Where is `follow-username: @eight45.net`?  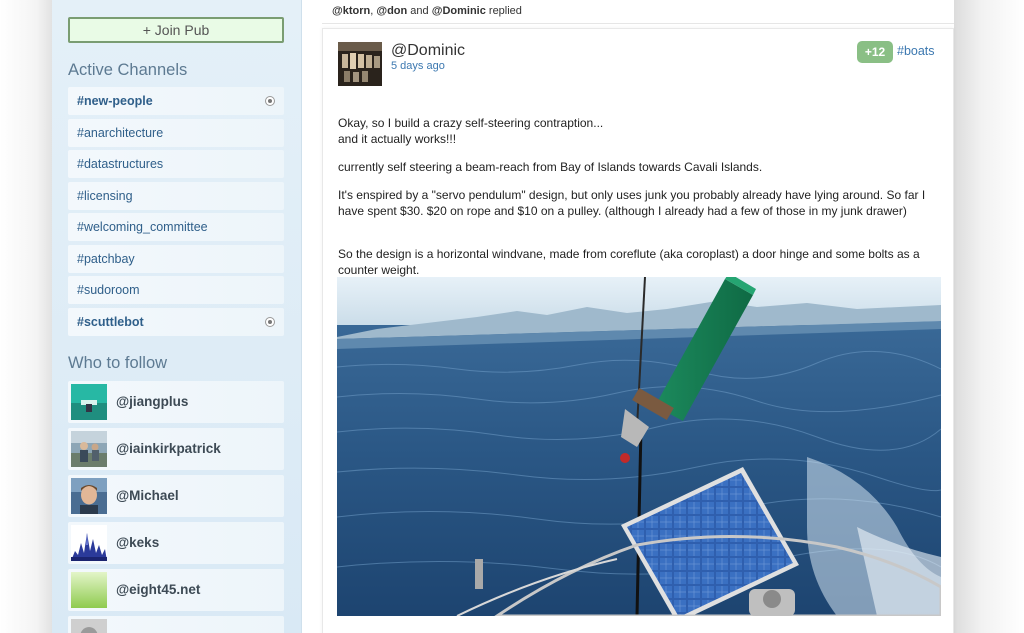 follow-username: @eight45.net is located at coordinates (158, 589).